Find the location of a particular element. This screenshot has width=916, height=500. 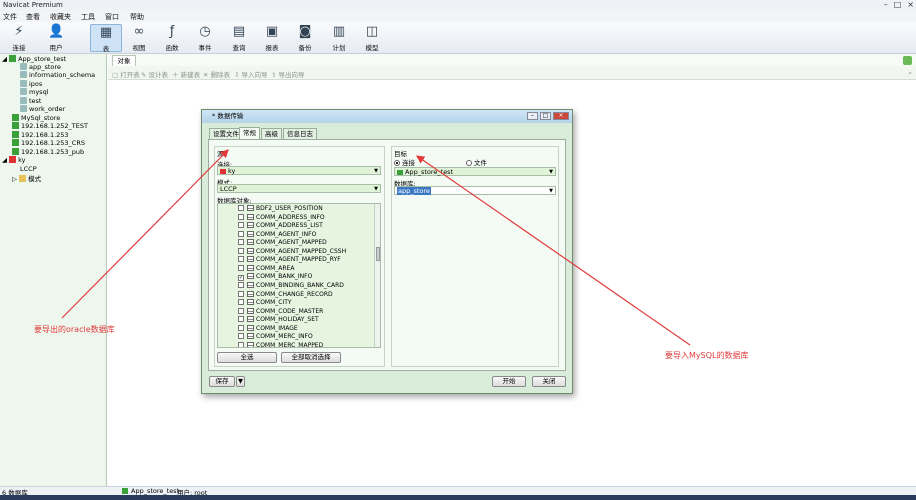

annotation-source: 要导出的oracle数据库 is located at coordinates (74, 329).